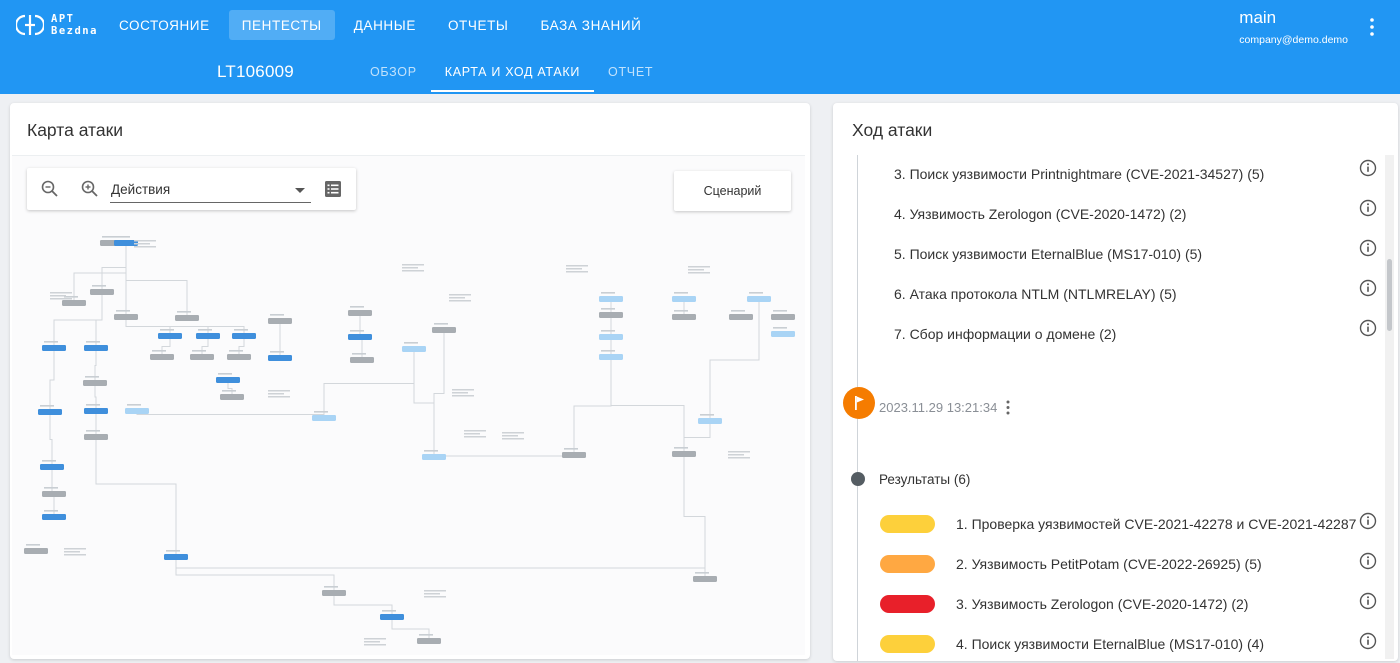 The width and height of the screenshot is (1400, 663). I want to click on scrollbar, so click(1389, 407).